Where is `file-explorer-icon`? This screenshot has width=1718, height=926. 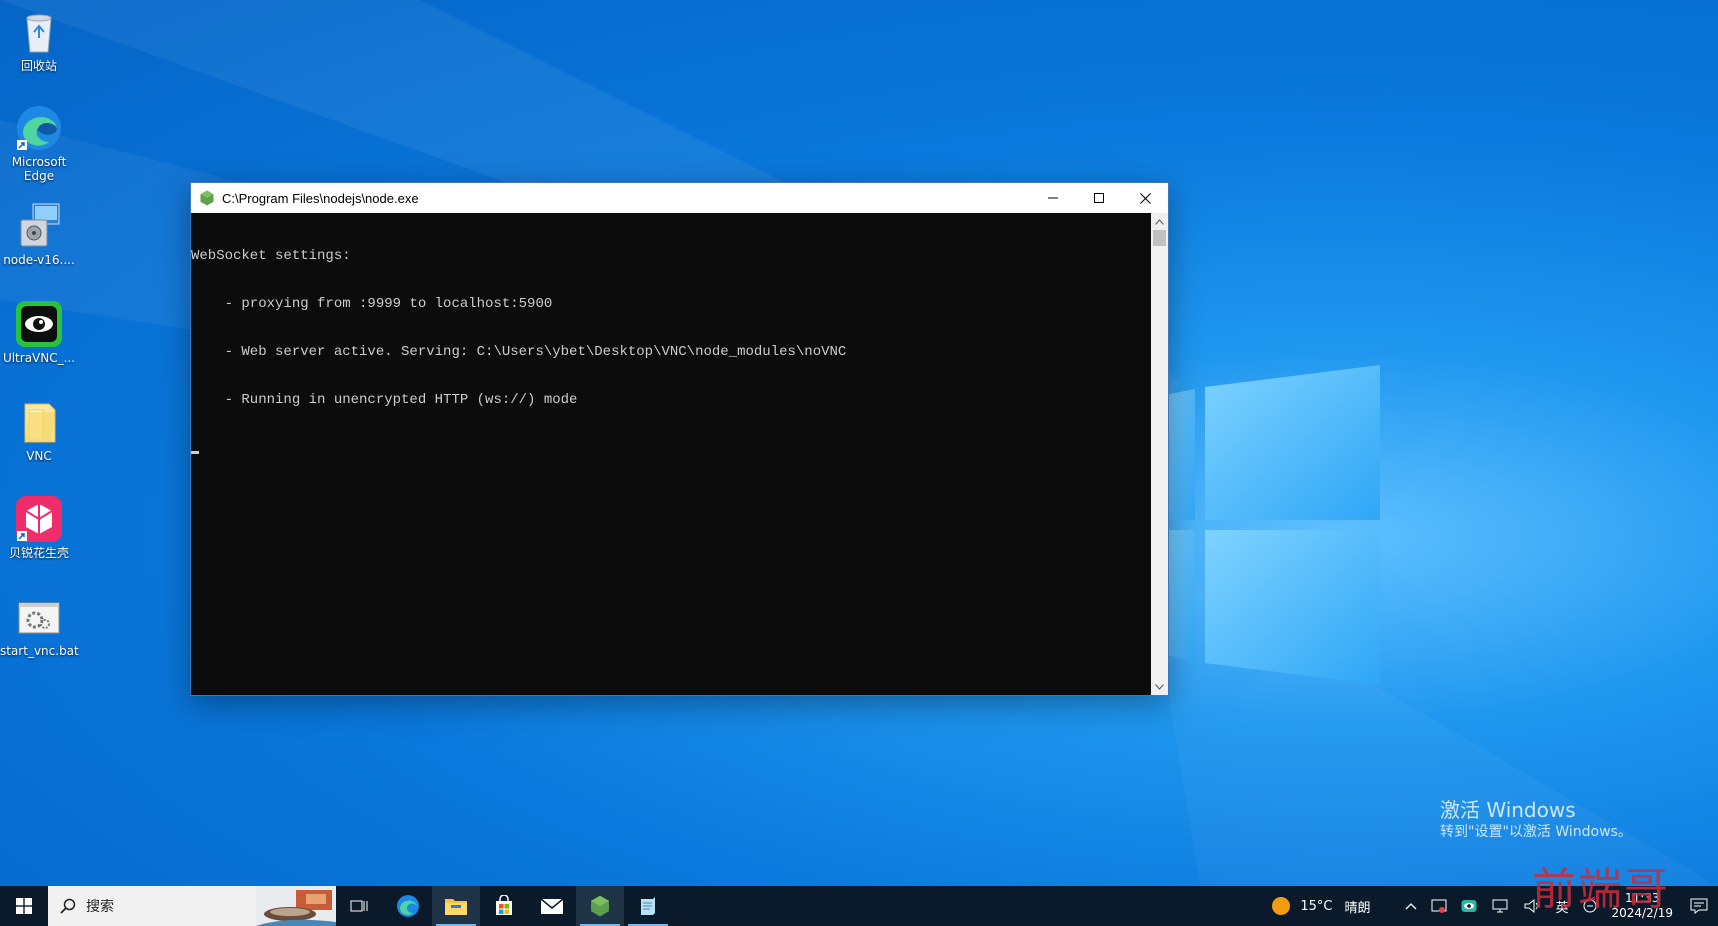
file-explorer-icon is located at coordinates (456, 907).